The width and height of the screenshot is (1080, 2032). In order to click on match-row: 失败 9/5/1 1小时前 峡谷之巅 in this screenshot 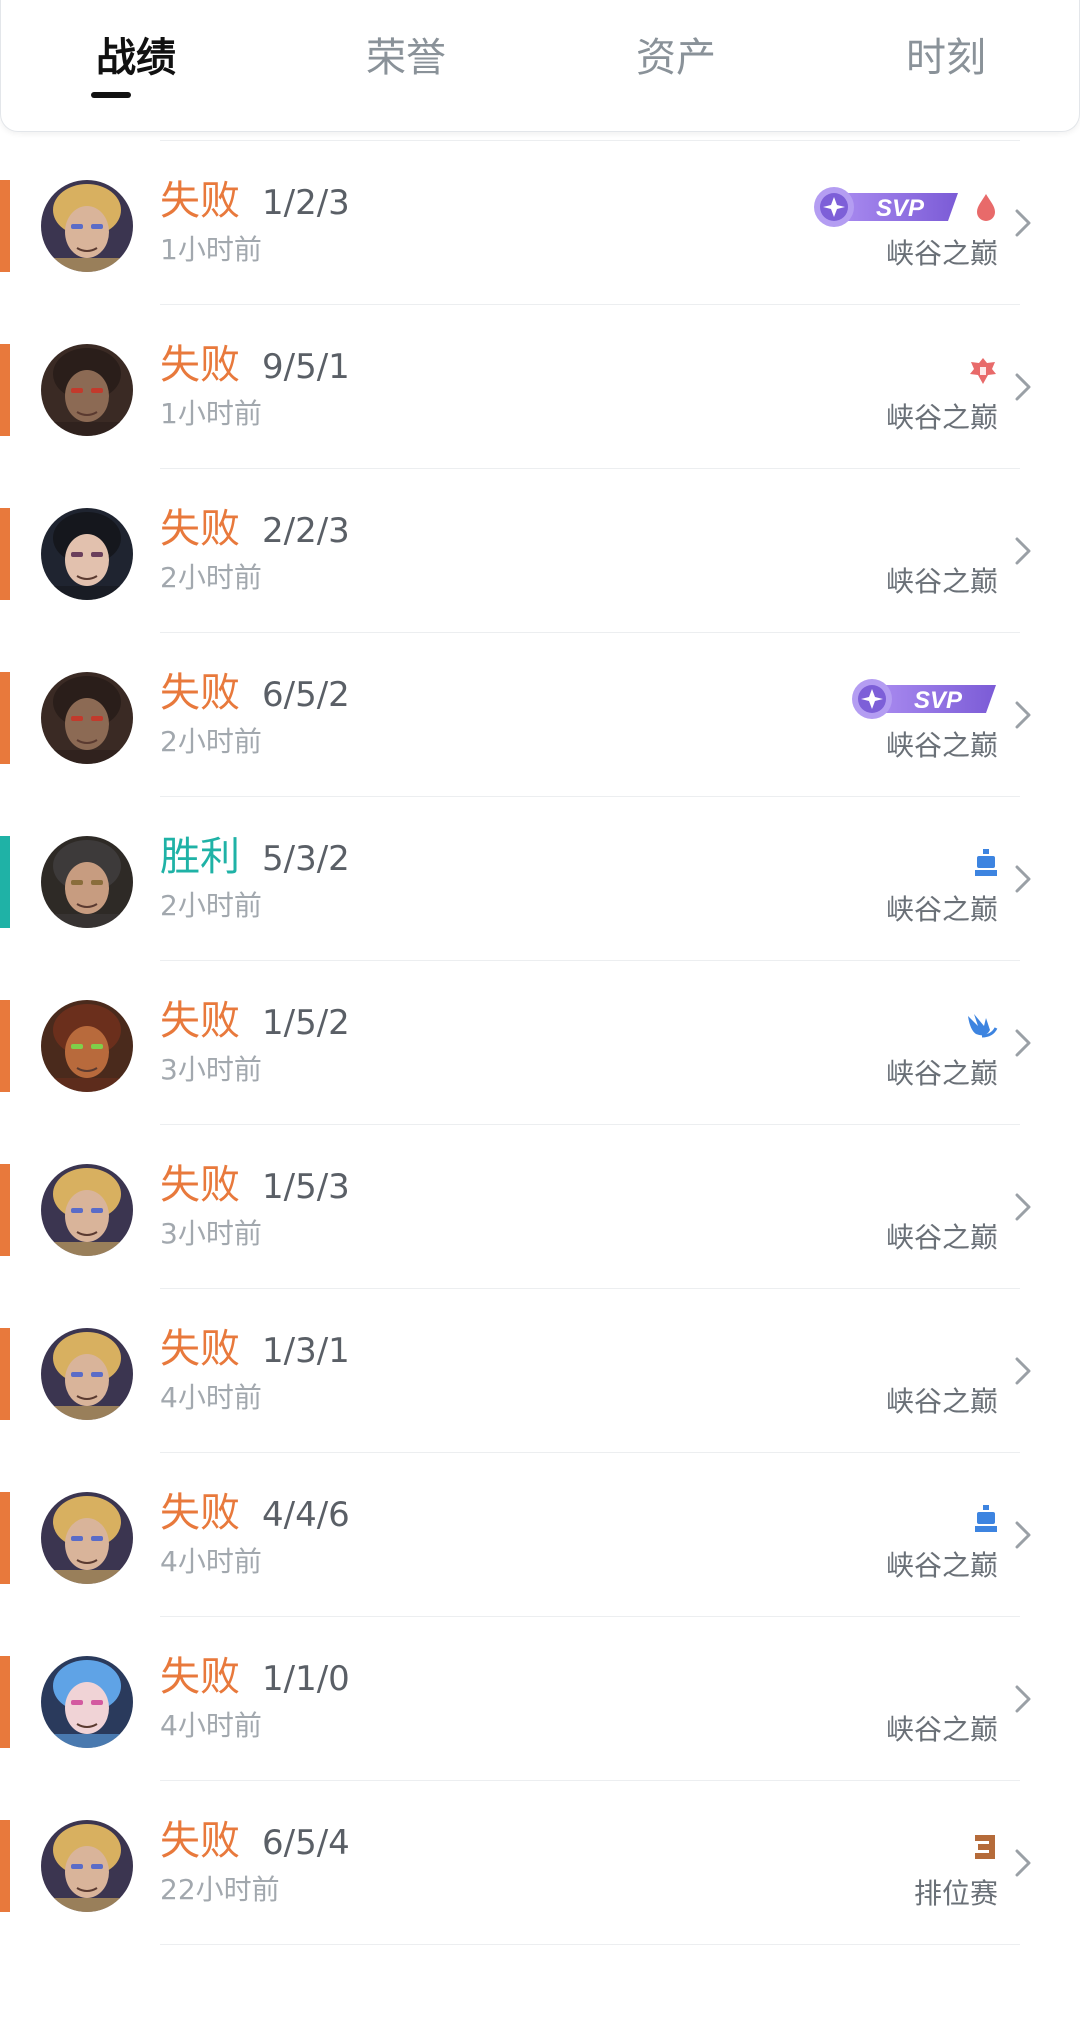, I will do `click(540, 387)`.